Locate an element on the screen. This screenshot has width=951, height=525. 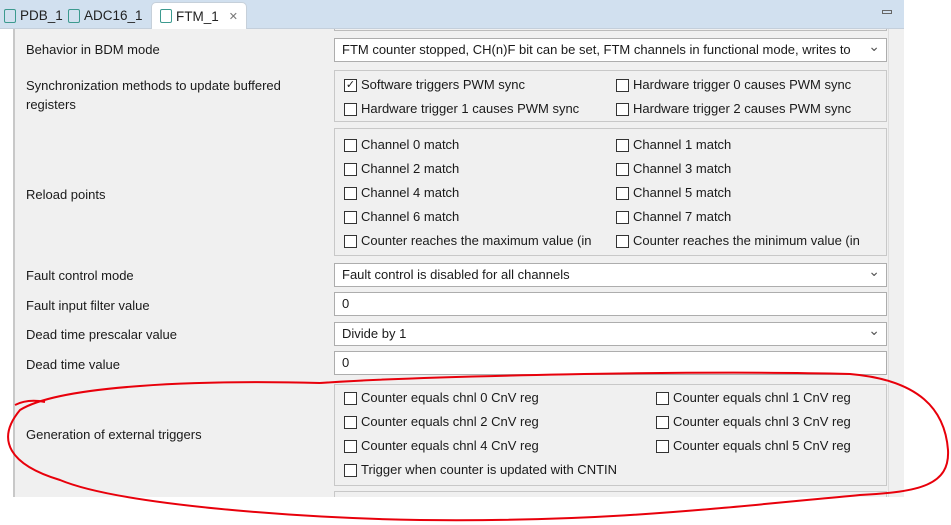
dt-value-input: 0 is located at coordinates (610, 363).